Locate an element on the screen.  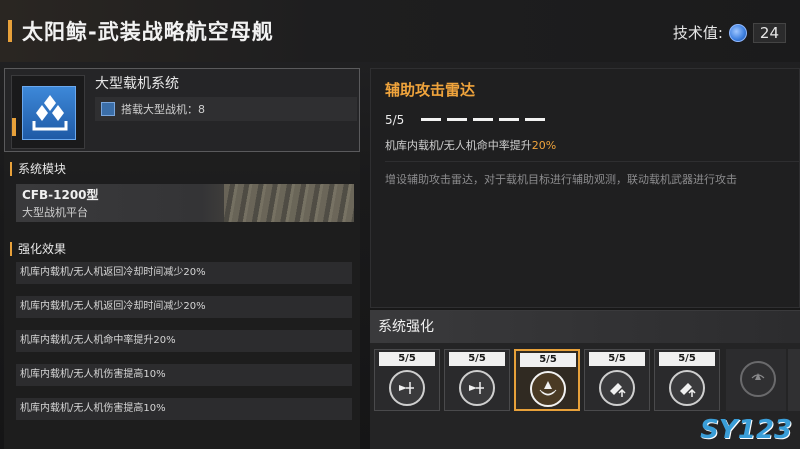
plane-icon is located at coordinates (108, 109).